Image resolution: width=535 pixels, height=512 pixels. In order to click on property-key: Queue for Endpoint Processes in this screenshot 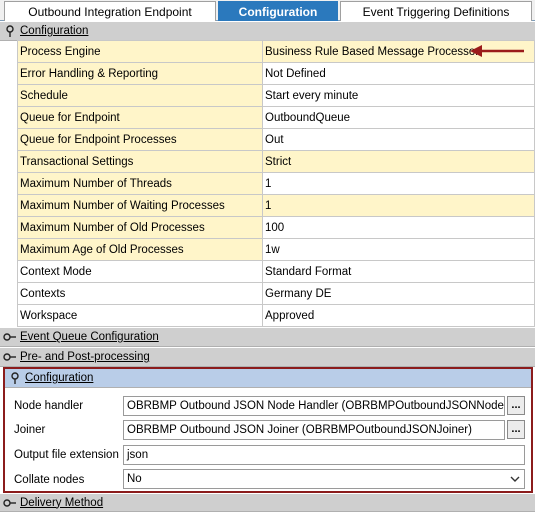, I will do `click(139, 139)`.